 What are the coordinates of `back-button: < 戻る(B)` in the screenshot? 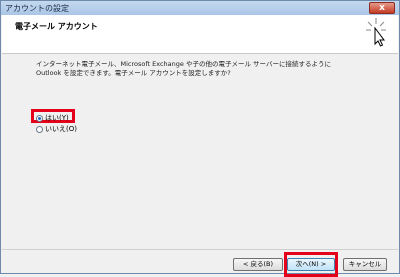 It's located at (258, 264).